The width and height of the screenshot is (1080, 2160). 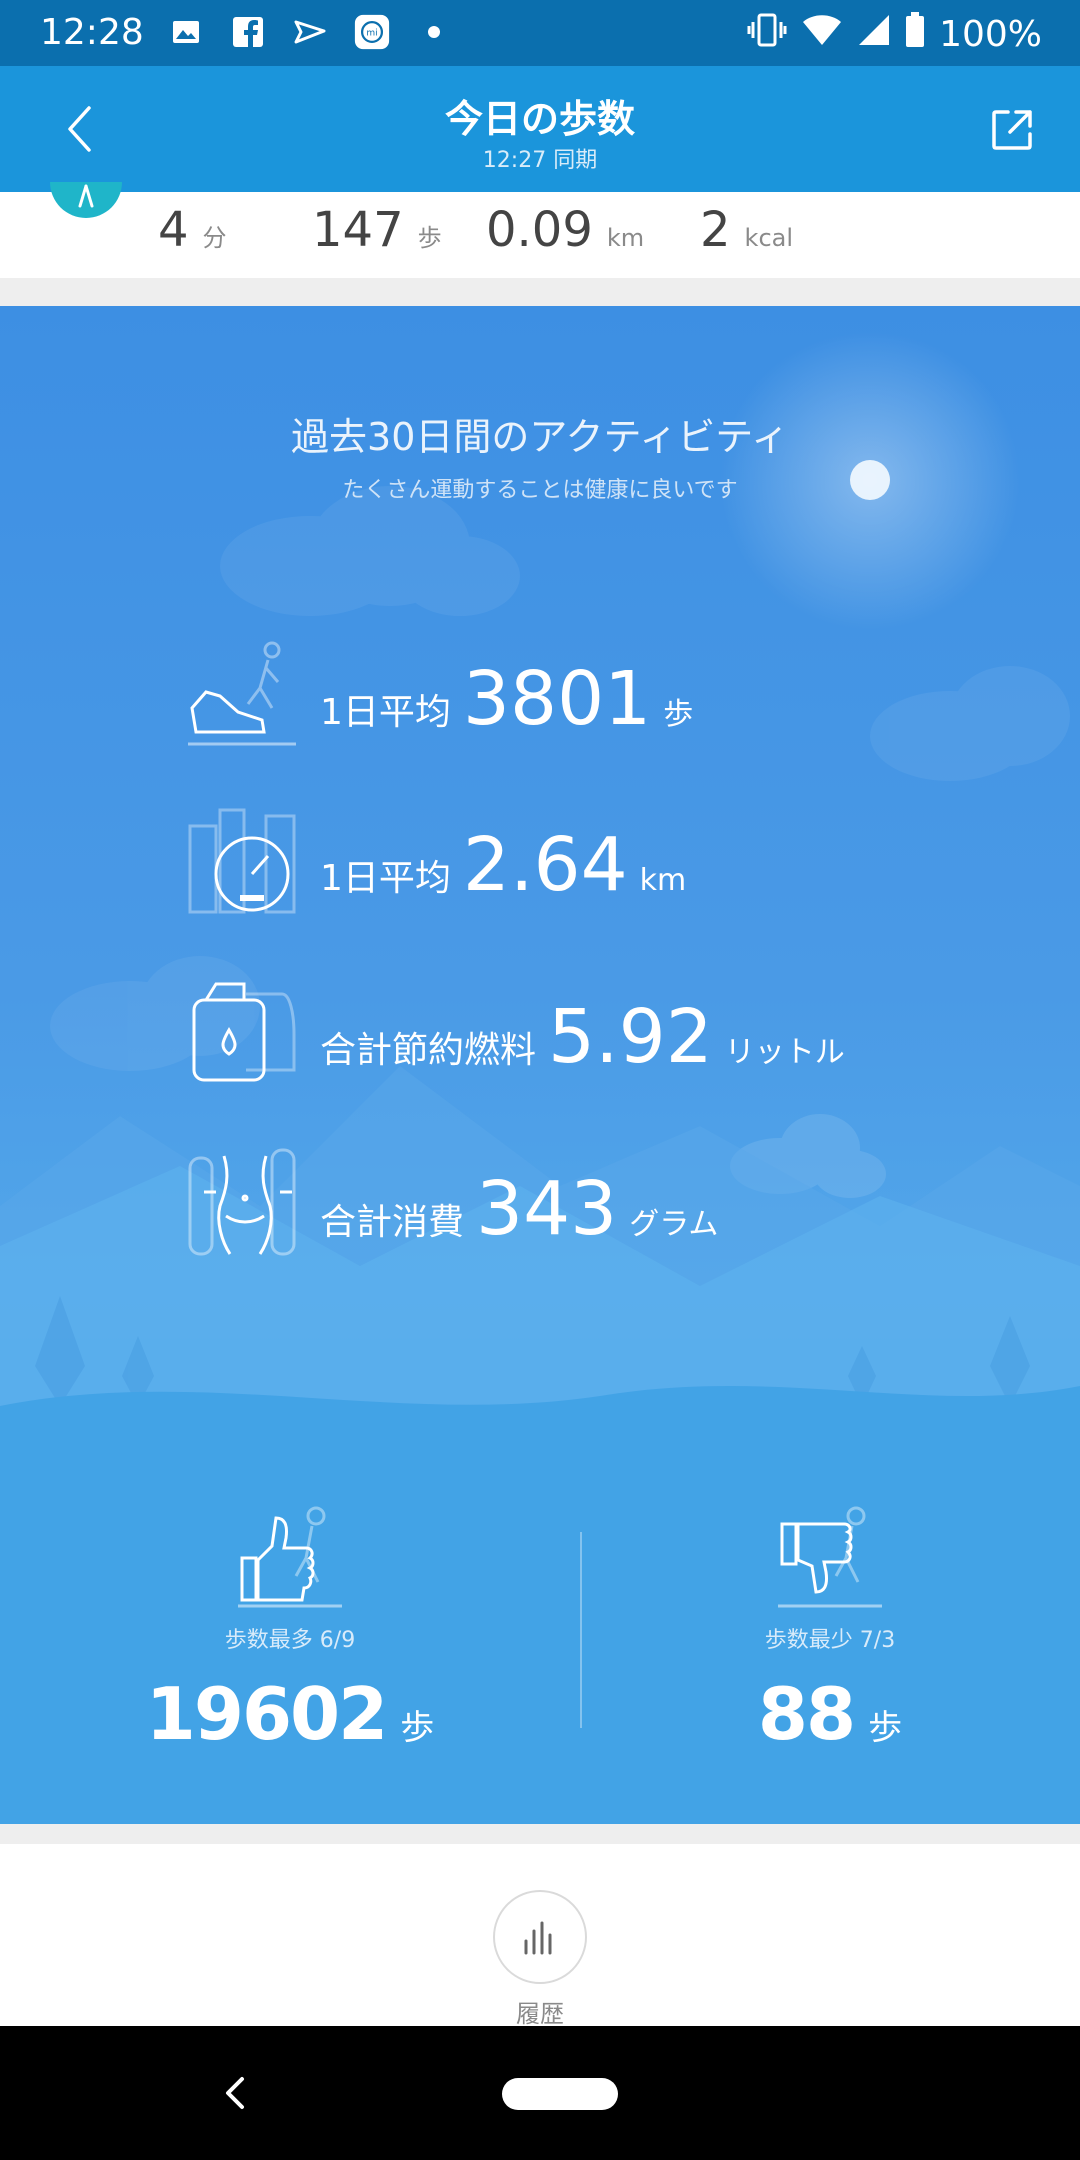 I want to click on svg-text: mi, so click(x=371, y=34).